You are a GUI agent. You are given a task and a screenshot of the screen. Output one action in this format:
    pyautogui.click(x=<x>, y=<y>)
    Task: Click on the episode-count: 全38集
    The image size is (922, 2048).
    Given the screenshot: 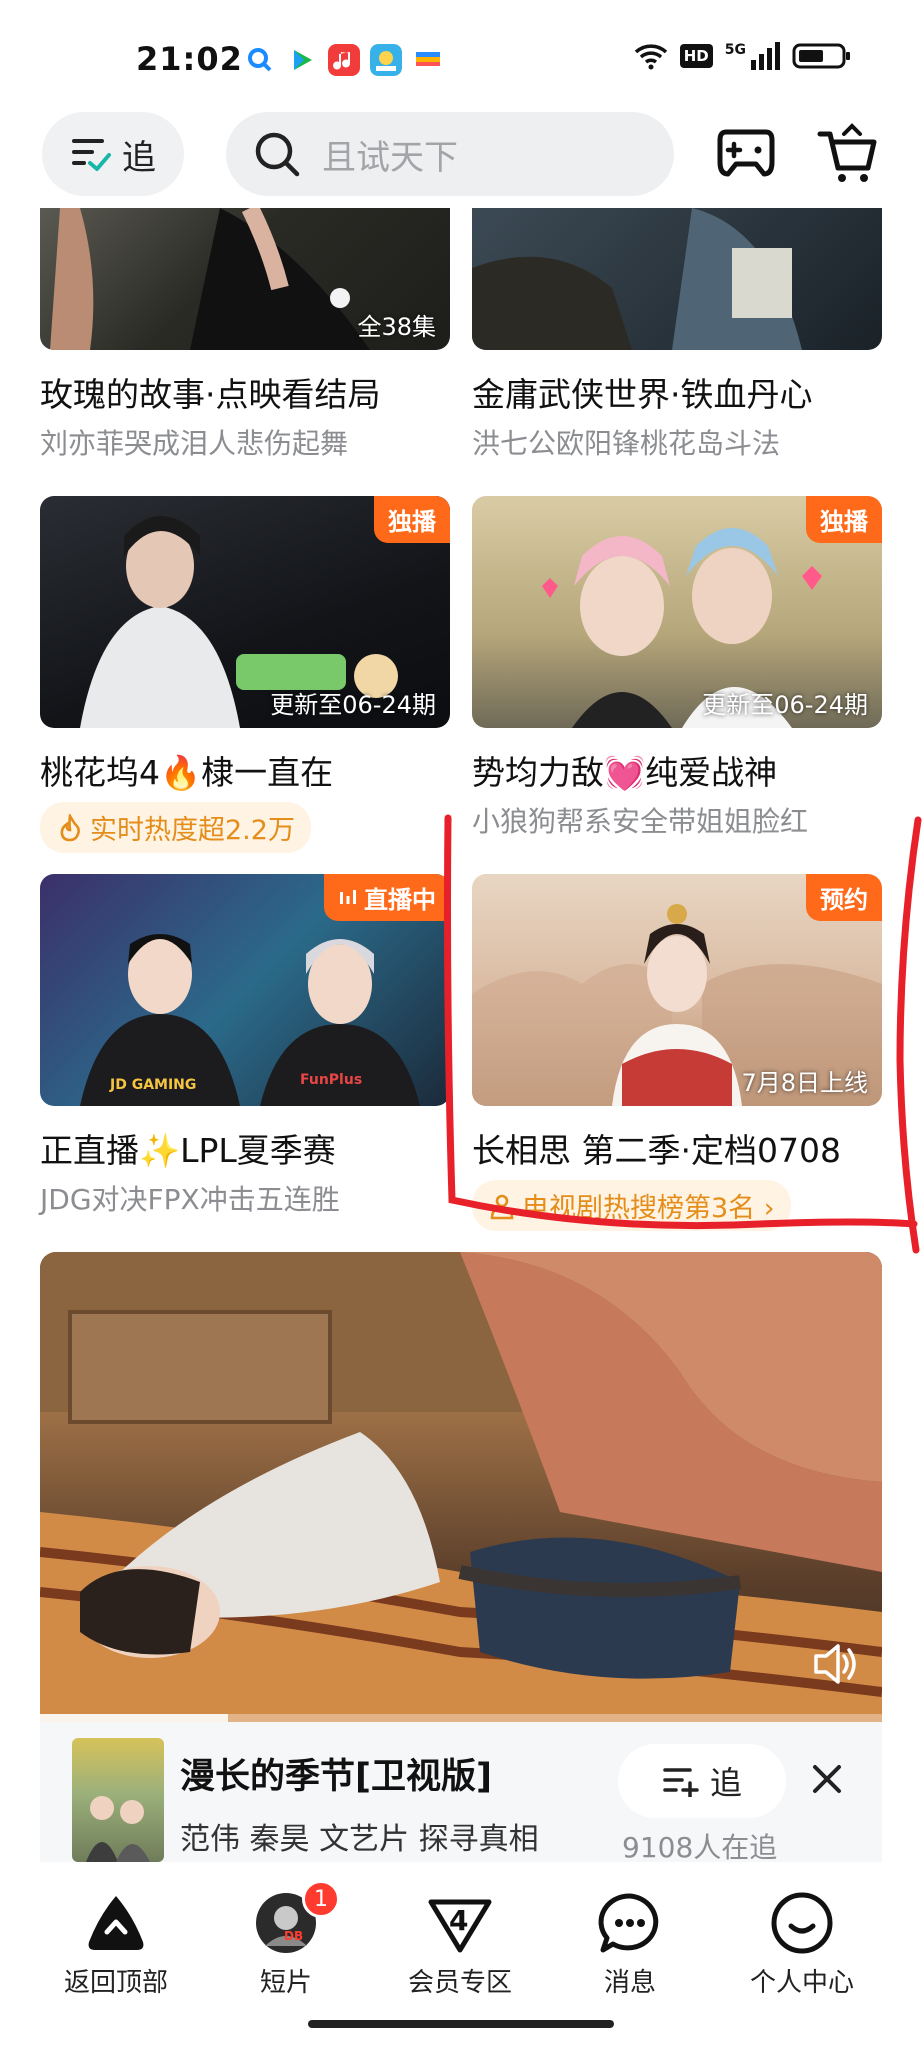 What is the action you would take?
    pyautogui.click(x=396, y=327)
    